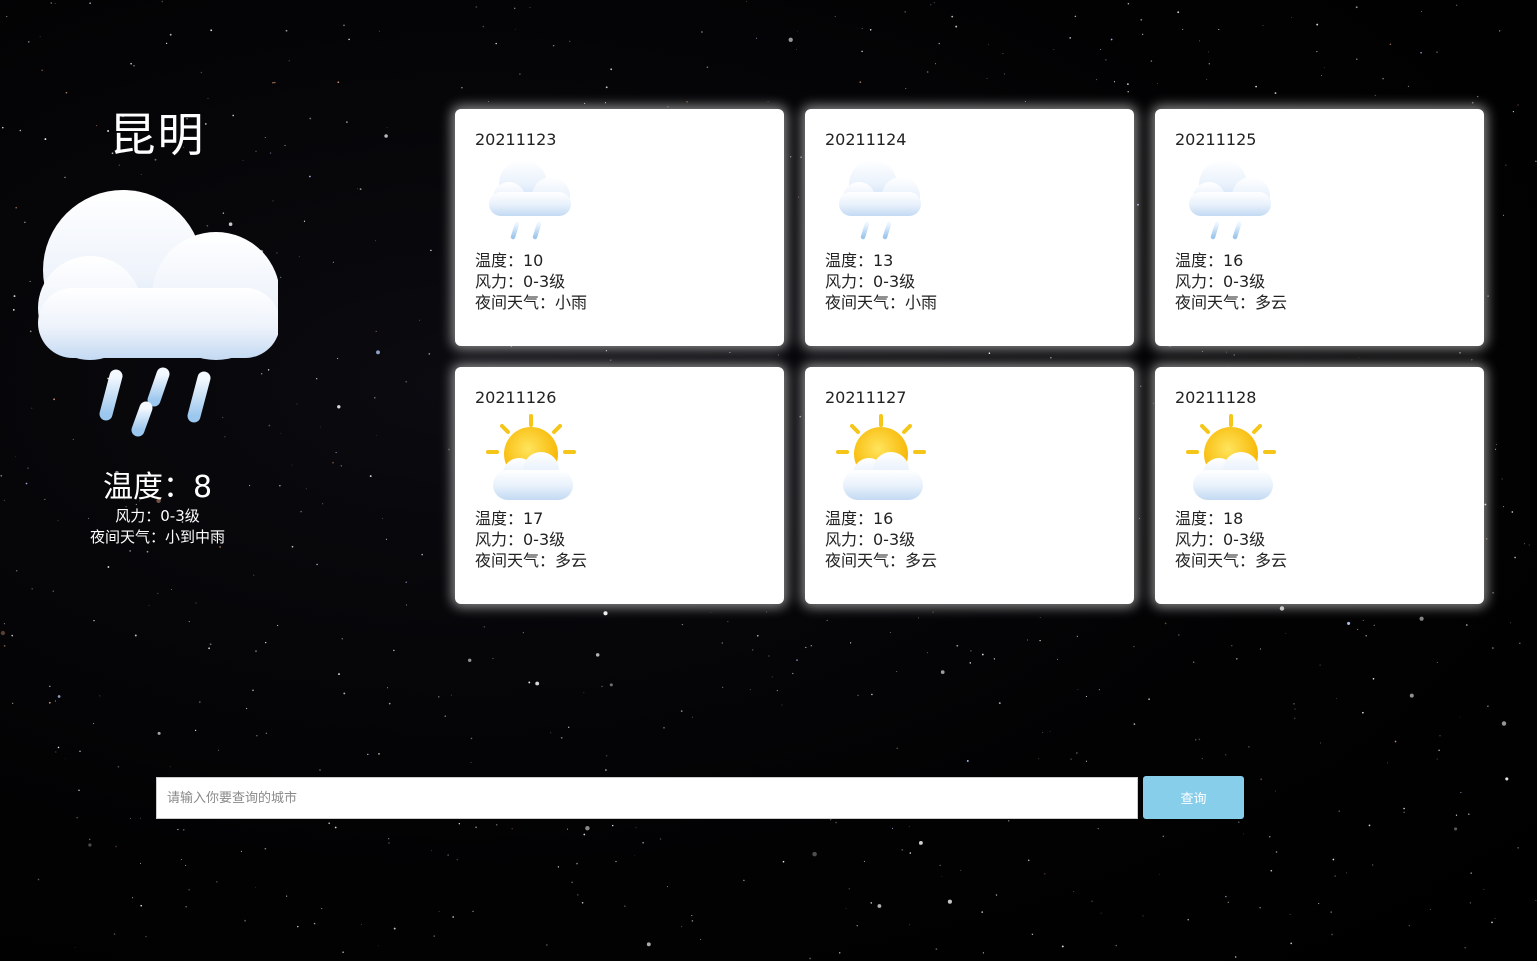 This screenshot has width=1537, height=961. What do you see at coordinates (516, 139) in the screenshot?
I see `forecast-date: 20211123` at bounding box center [516, 139].